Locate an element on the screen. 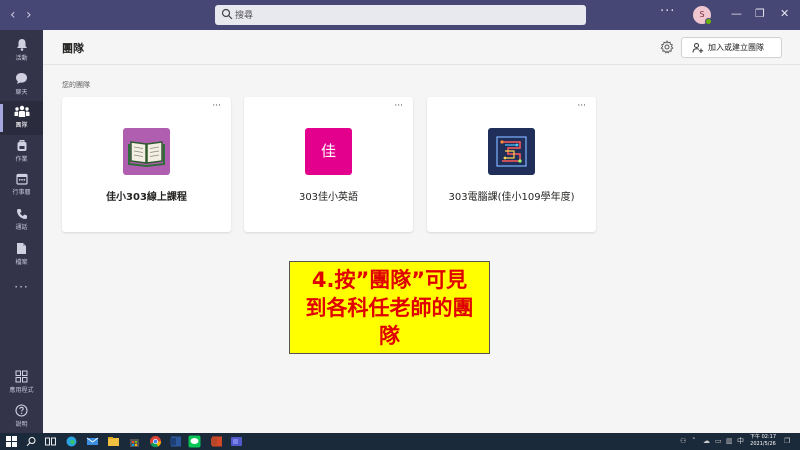  annotation-line: 隊 is located at coordinates (389, 336).